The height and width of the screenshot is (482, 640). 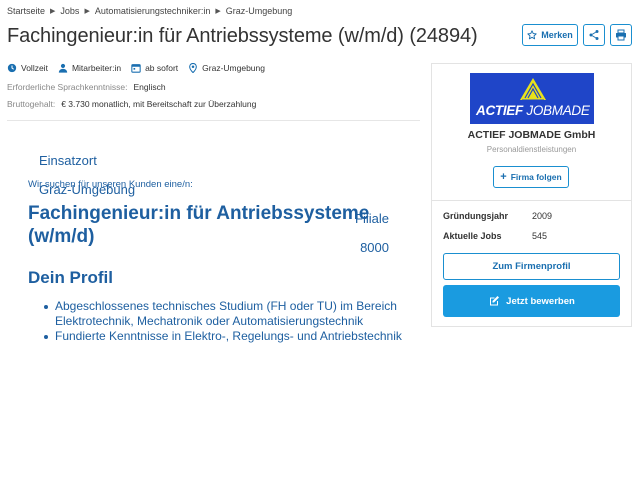 I want to click on company-logo: ACTIEF JOBMADE, so click(x=532, y=98).